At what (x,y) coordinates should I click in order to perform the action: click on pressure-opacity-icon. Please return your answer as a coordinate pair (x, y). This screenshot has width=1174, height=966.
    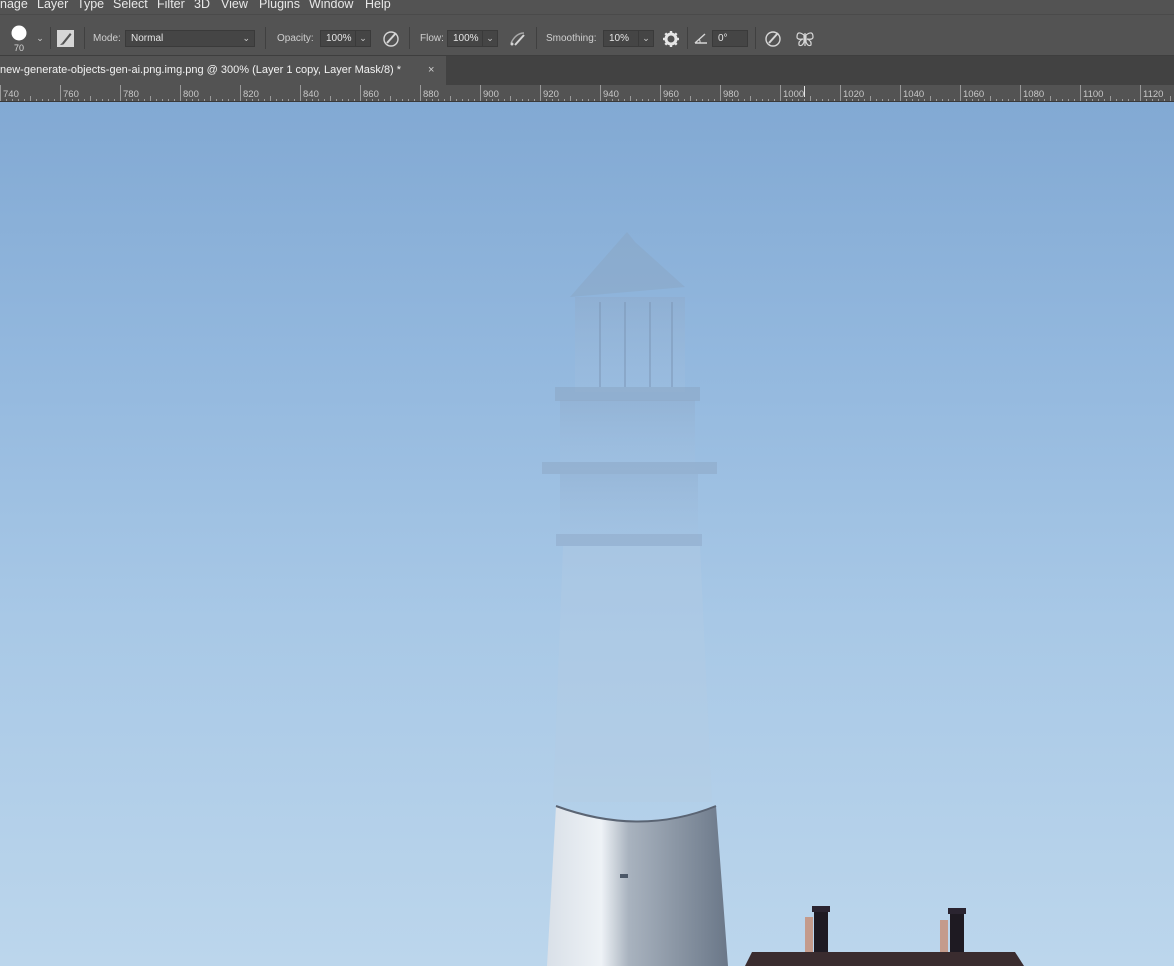
    Looking at the image, I should click on (391, 39).